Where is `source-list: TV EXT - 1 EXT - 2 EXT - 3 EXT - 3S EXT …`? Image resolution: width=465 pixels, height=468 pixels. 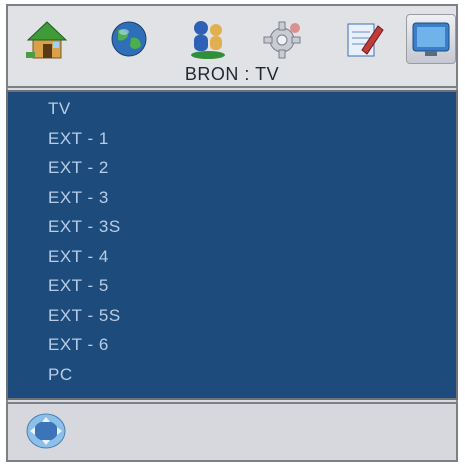 source-list: TV EXT - 1 EXT - 2 EXT - 3 EXT - 3S EXT … is located at coordinates (84, 241).